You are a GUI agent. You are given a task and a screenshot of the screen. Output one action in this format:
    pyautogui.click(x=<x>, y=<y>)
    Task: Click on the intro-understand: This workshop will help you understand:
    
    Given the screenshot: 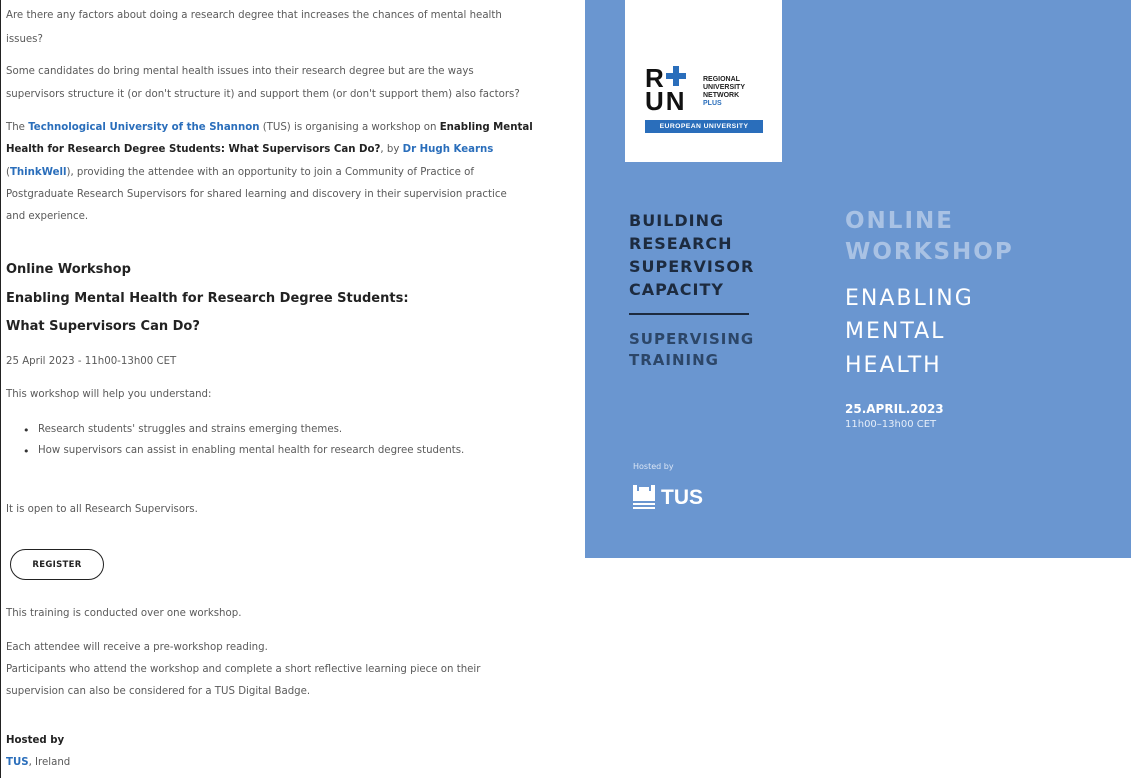 What is the action you would take?
    pyautogui.click(x=109, y=394)
    